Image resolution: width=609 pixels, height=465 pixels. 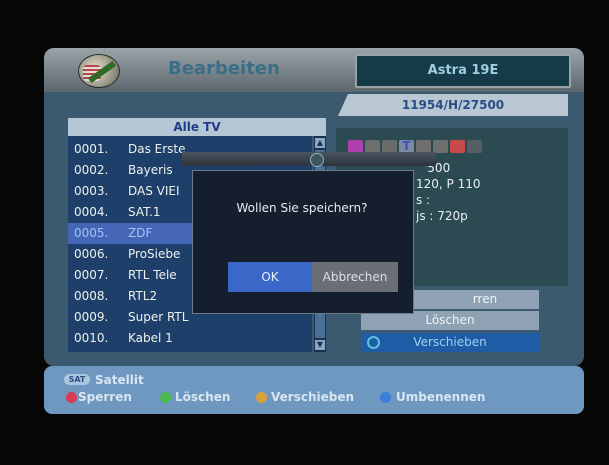 I want to click on scroll-up-icon: ▲, so click(x=320, y=143).